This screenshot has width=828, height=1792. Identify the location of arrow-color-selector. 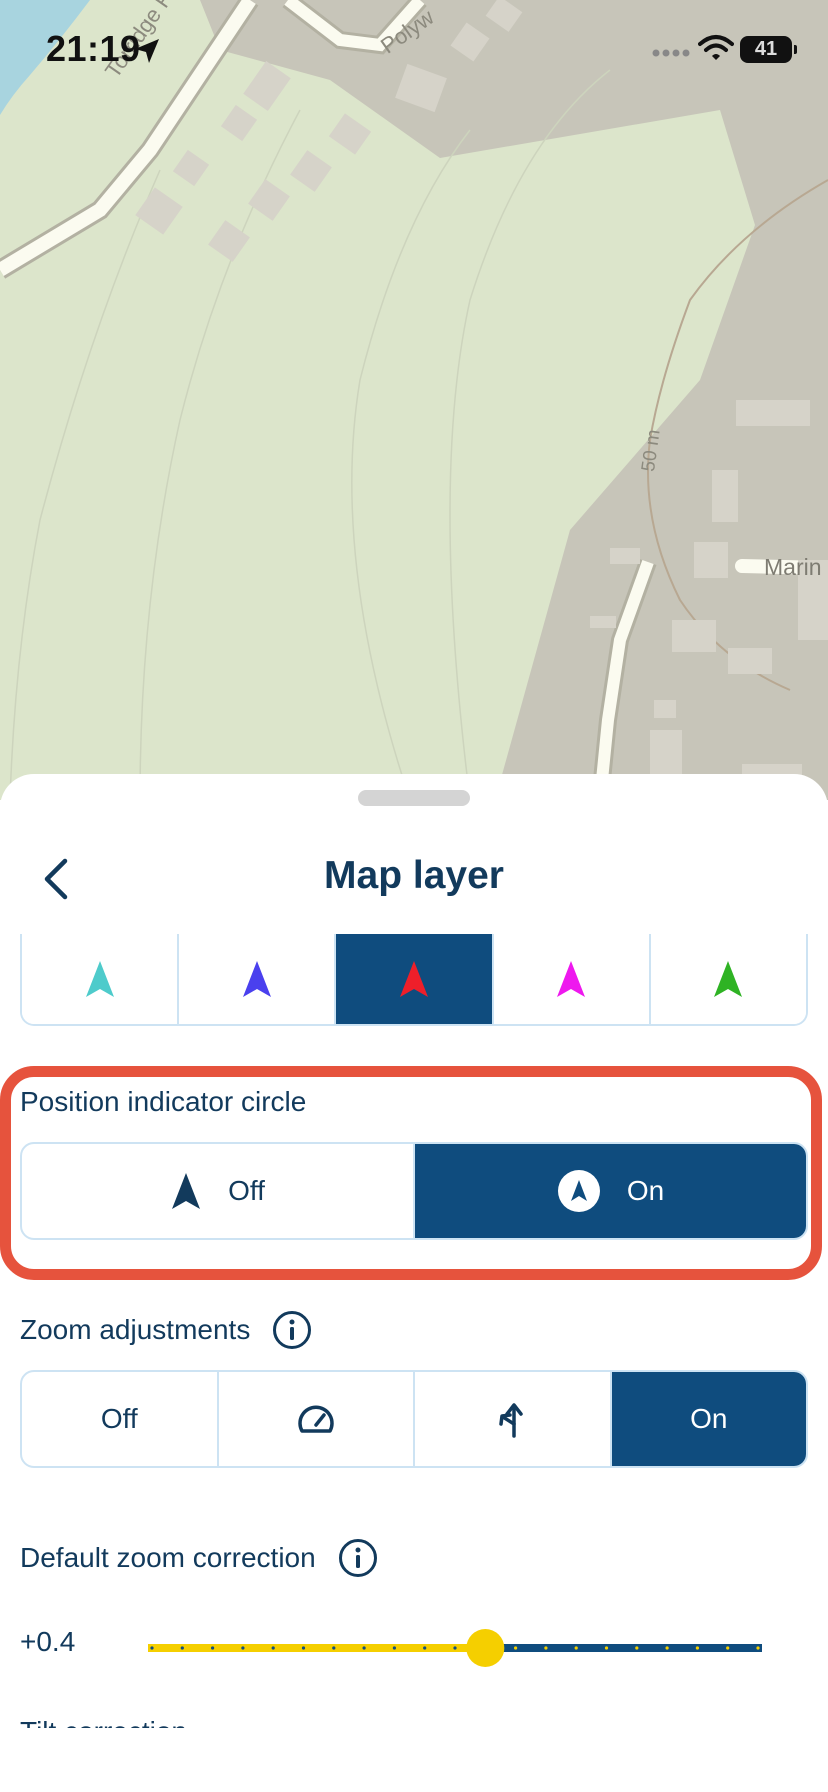
(414, 980).